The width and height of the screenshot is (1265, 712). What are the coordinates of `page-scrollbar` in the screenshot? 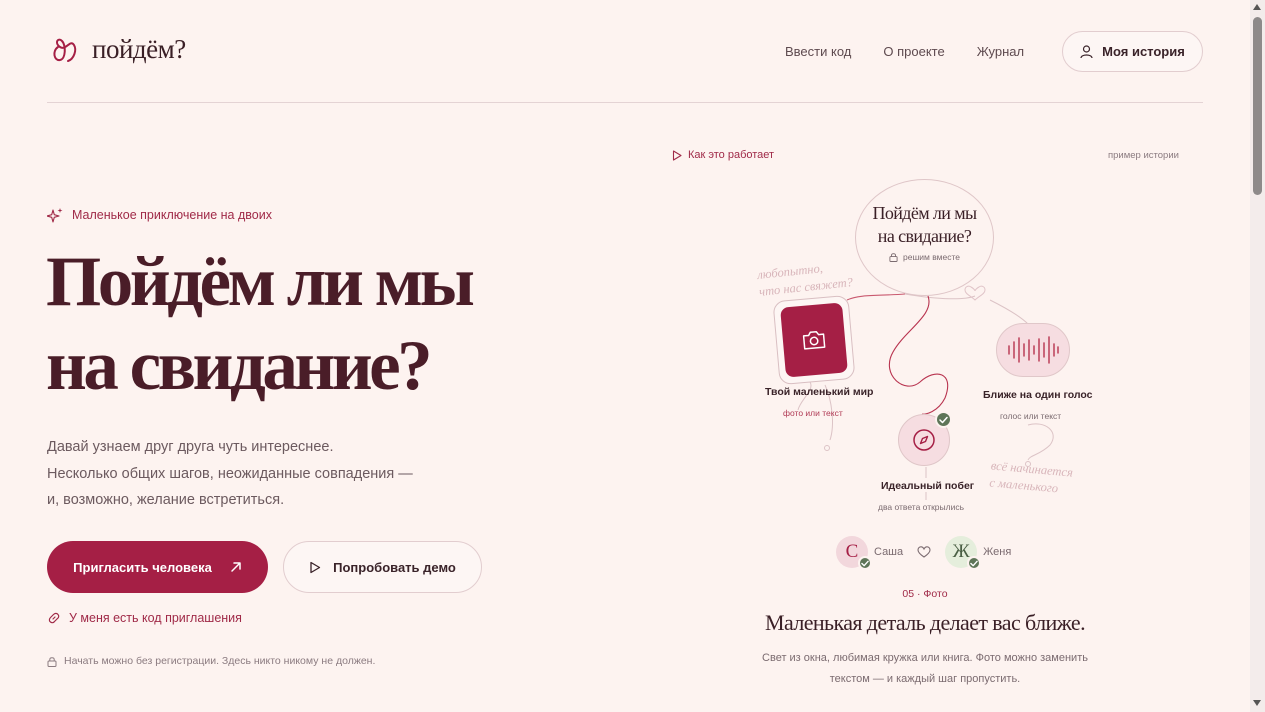 It's located at (1257, 356).